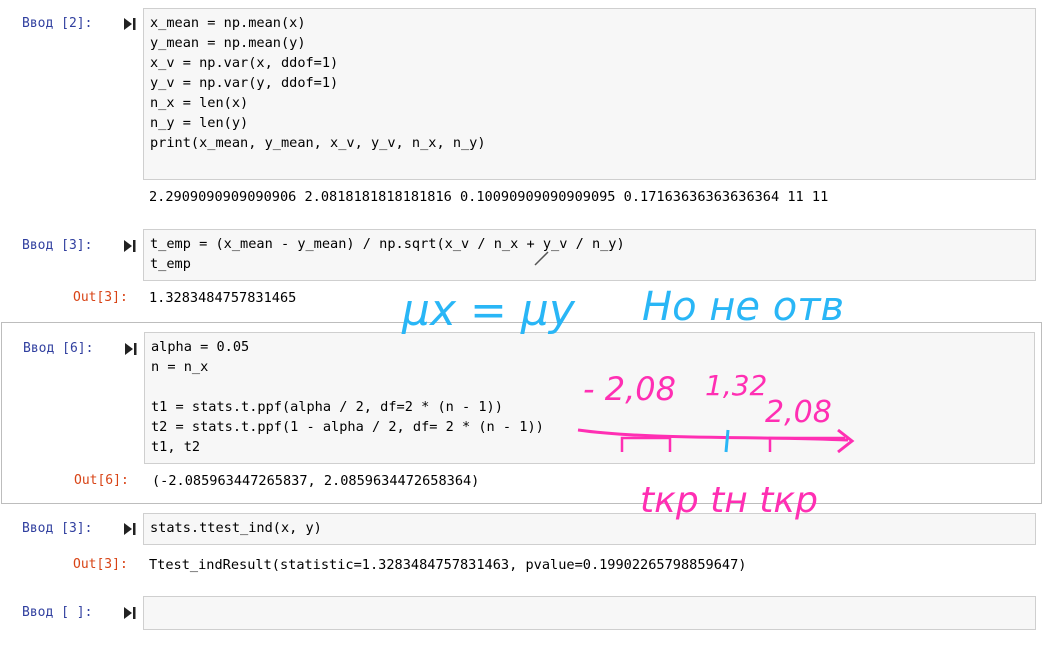 Image resolution: width=1062 pixels, height=658 pixels. I want to click on code-input-empty, so click(589, 613).